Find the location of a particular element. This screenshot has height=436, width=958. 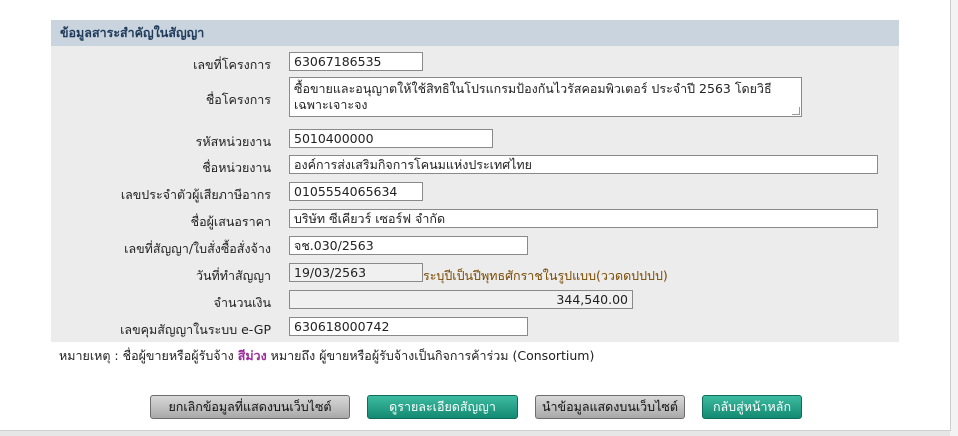

agency-name-label: ชื่อหน่วยงาน is located at coordinates (236, 167).